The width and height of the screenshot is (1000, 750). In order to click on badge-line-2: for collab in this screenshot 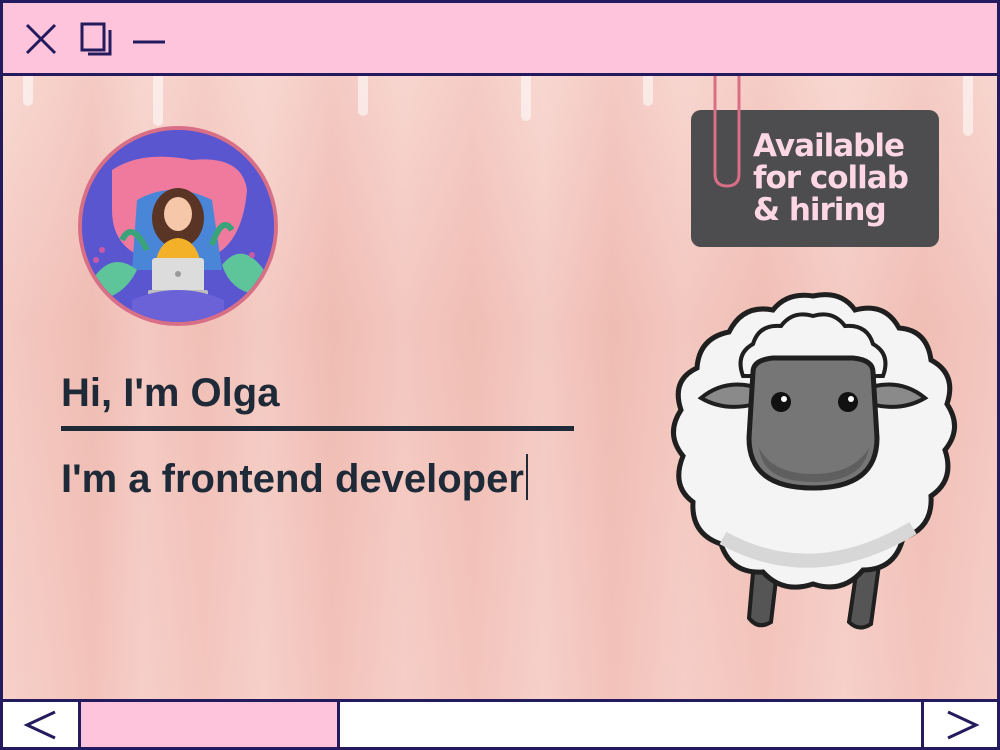, I will do `click(831, 178)`.